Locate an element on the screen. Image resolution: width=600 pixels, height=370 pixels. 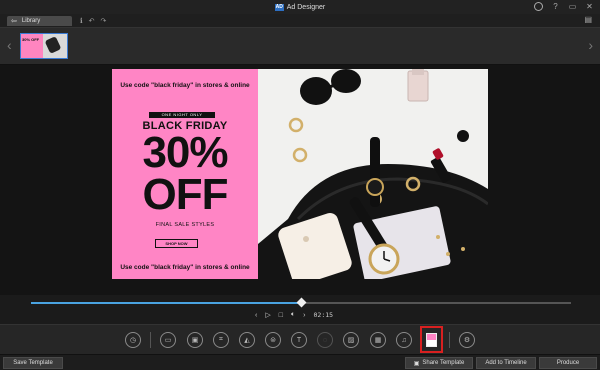
template-filmstrip: ‹ 30% OFF › is located at coordinates (300, 46).